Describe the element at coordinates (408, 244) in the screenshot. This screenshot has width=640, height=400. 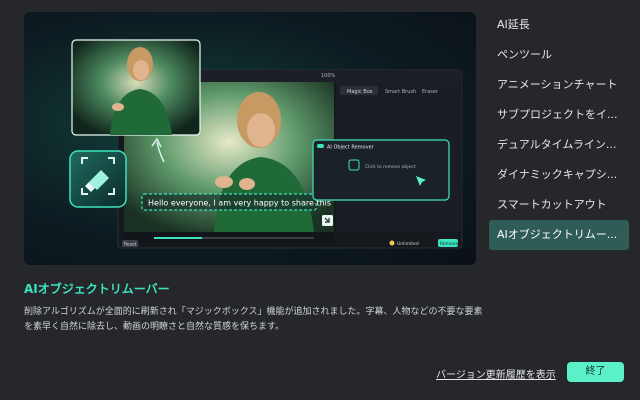
I see `unlimited-label: Unlimited` at that location.